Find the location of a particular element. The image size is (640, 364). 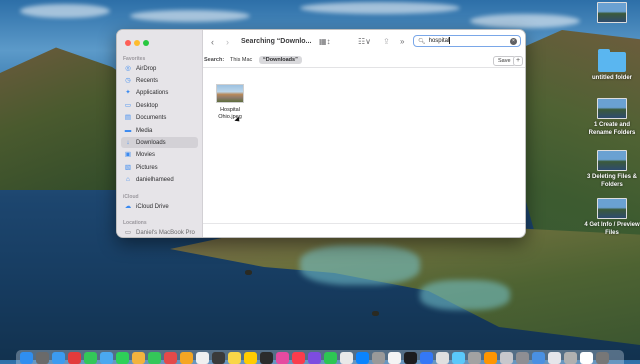

sidebar-item-downloads: ↓ Downloads is located at coordinates (159, 143).